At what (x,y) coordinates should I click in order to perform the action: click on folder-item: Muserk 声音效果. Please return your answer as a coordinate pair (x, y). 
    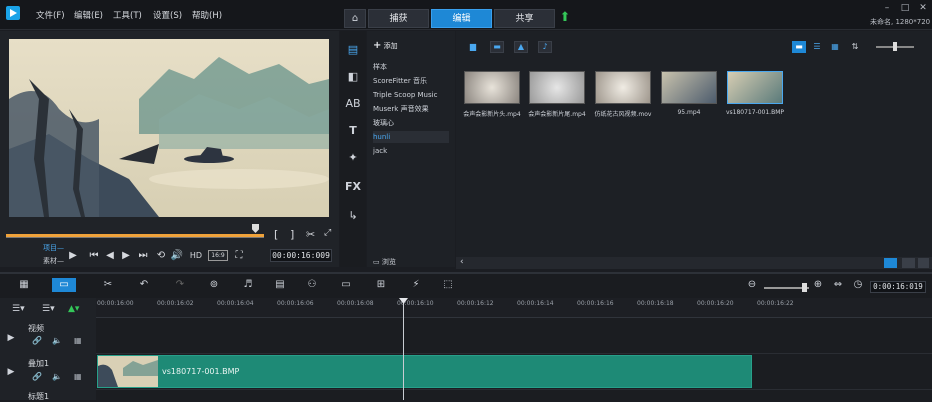
    Looking at the image, I should click on (411, 109).